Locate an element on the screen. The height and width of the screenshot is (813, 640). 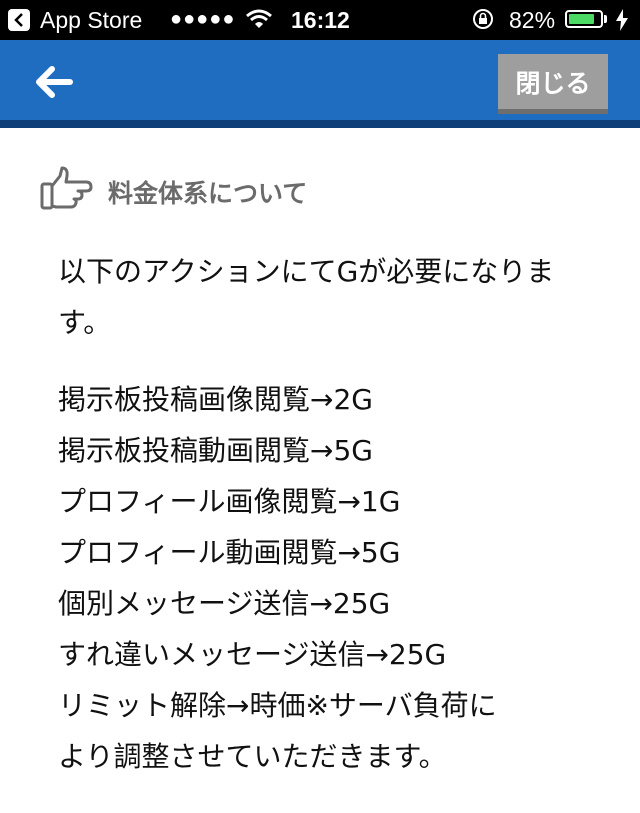
arrow-left-icon is located at coordinates (54, 82).